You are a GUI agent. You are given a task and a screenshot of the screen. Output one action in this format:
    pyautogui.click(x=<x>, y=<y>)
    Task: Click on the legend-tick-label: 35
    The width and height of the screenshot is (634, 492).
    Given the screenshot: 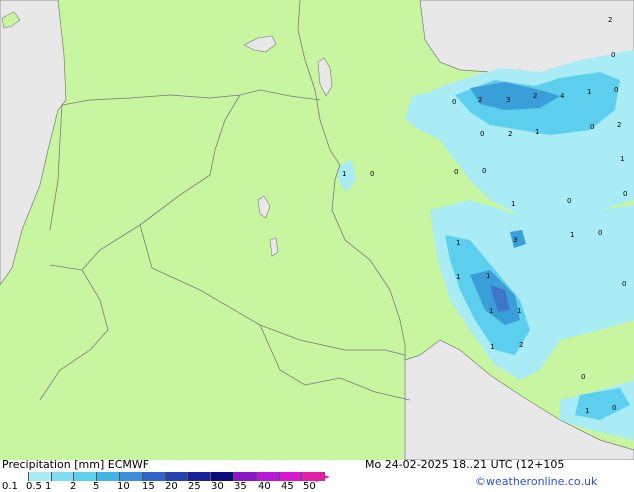 What is the action you would take?
    pyautogui.click(x=240, y=486)
    